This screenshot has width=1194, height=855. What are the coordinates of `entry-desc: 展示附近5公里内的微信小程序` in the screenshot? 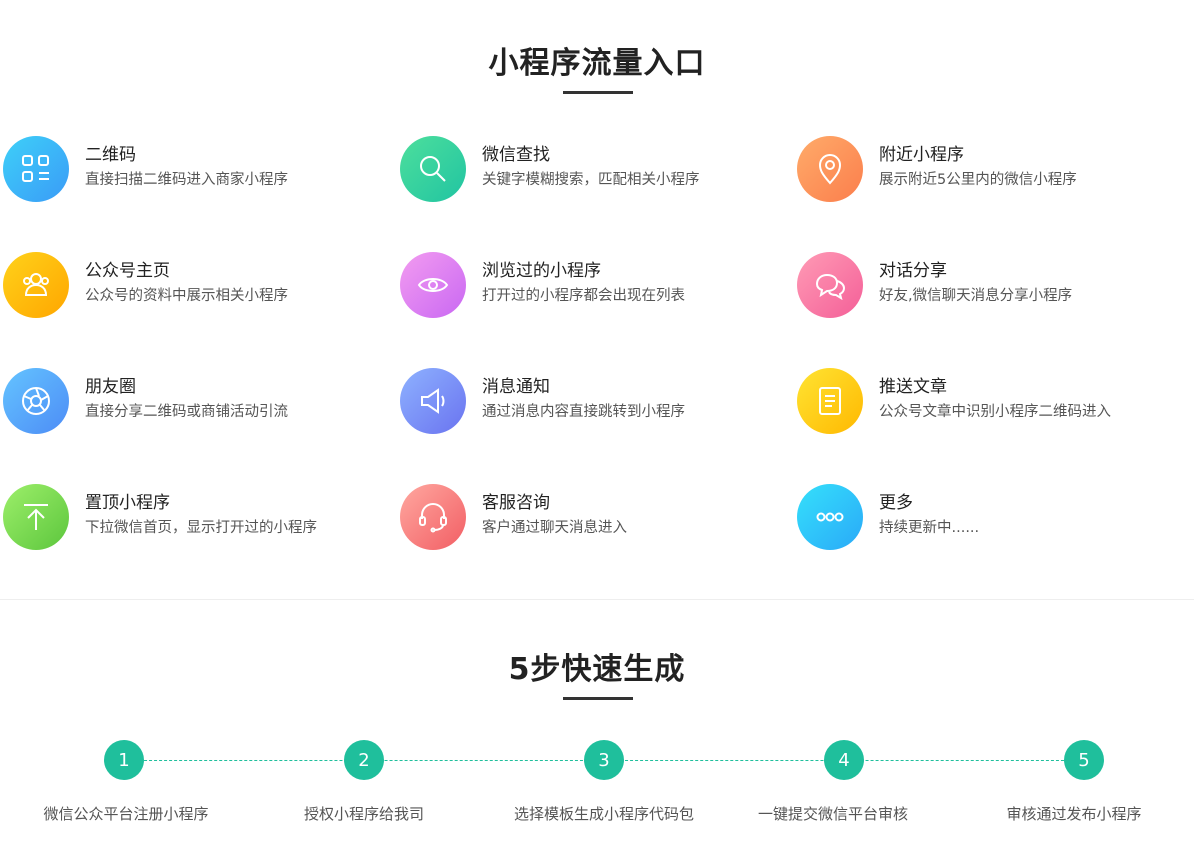 It's located at (978, 180).